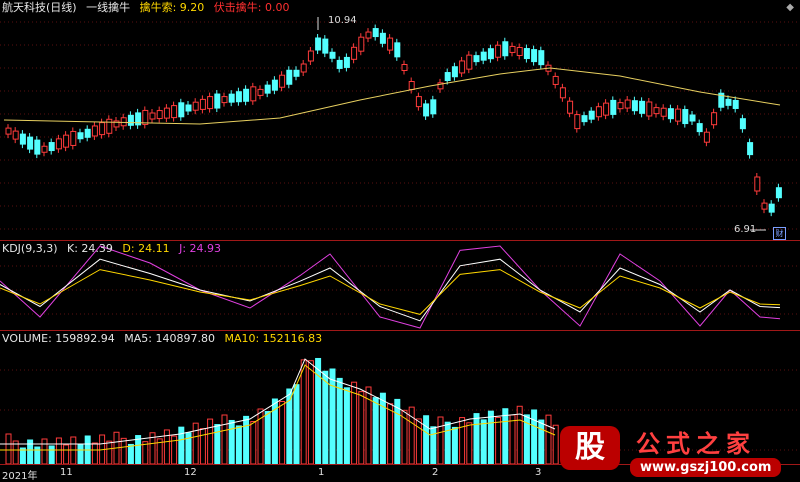 Image resolution: width=800 pixels, height=482 pixels. What do you see at coordinates (390, 292) in the screenshot?
I see `kdj-d-line` at bounding box center [390, 292].